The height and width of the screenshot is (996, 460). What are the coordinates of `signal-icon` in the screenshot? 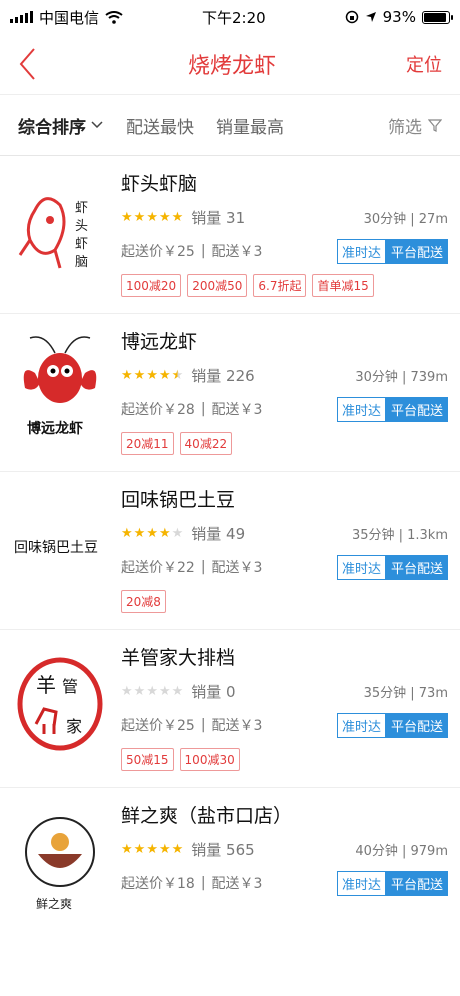 It's located at (21, 17).